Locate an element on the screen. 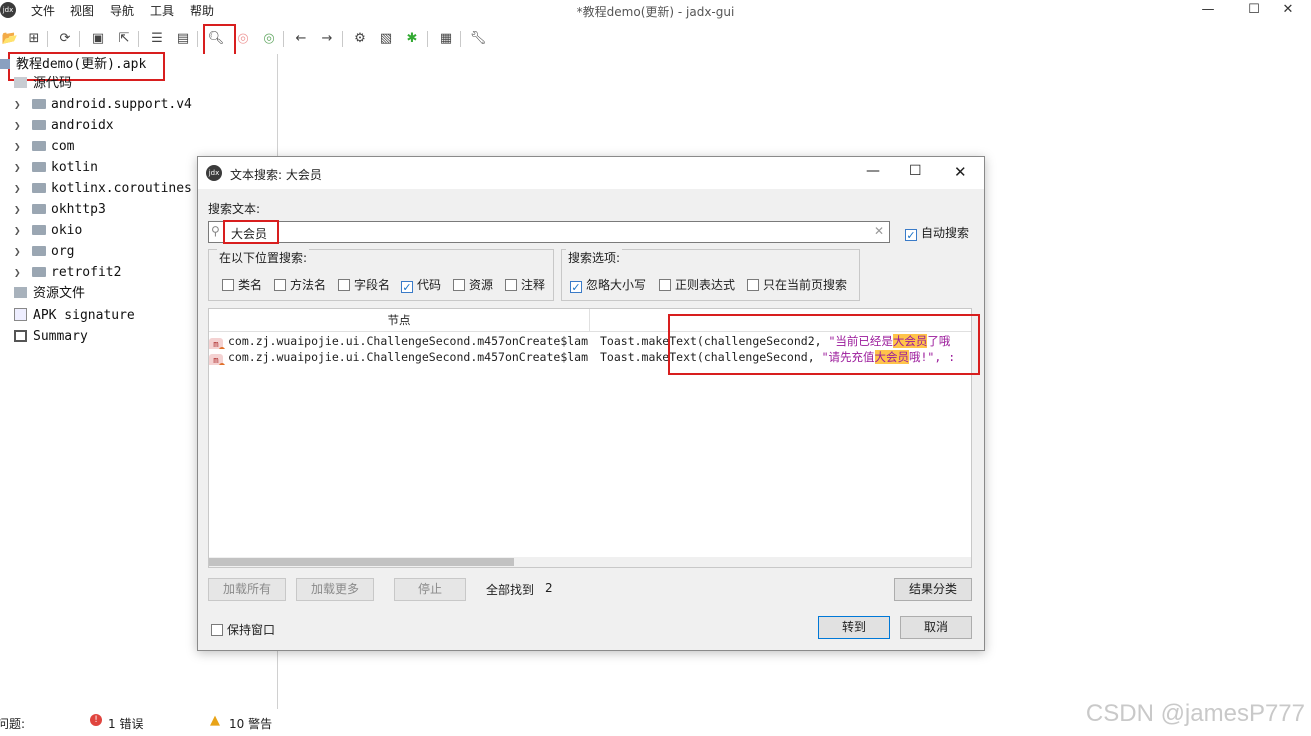  tree-package: ❯ android.support.v4 is located at coordinates (103, 104).